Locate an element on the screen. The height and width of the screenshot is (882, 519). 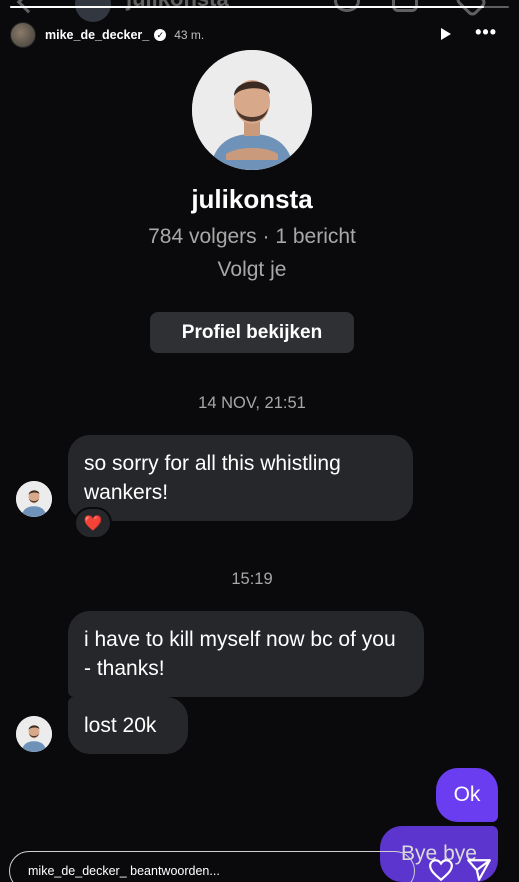
sent-message: Ok is located at coordinates (467, 795).